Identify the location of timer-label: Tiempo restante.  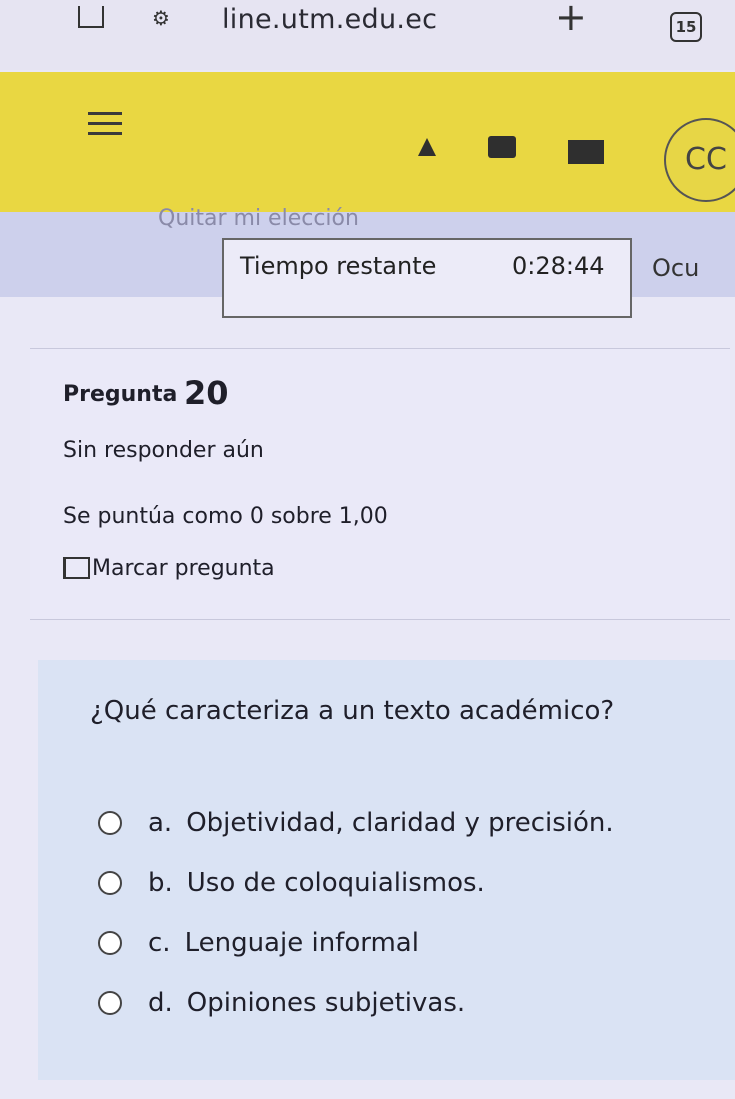
(338, 266).